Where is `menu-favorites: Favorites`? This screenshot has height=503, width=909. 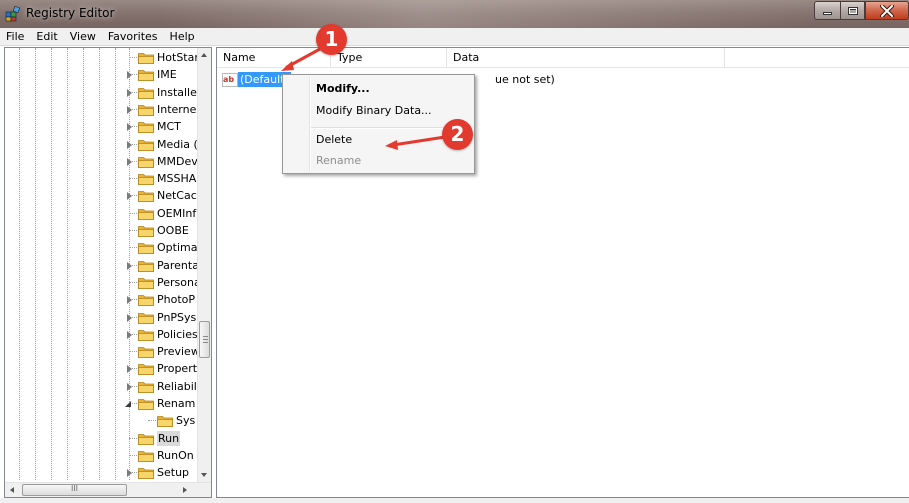 menu-favorites: Favorites is located at coordinates (133, 37).